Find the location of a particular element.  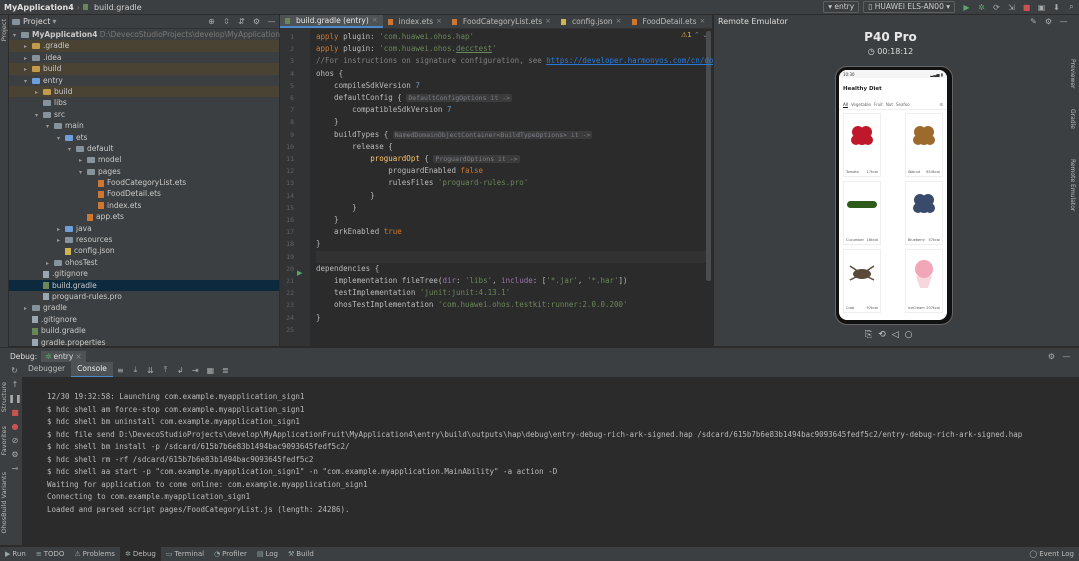

favorites-side-tab: Favorites is located at coordinates (4, 440).